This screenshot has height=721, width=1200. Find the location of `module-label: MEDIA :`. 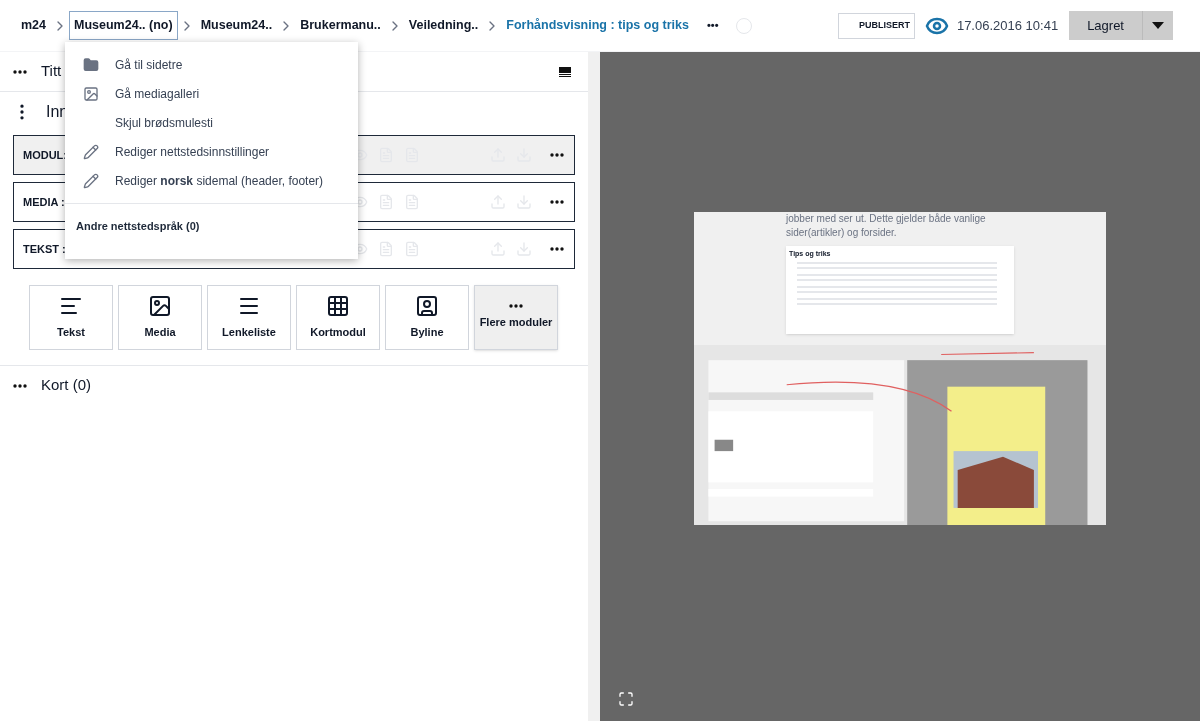

module-label: MEDIA : is located at coordinates (44, 202).